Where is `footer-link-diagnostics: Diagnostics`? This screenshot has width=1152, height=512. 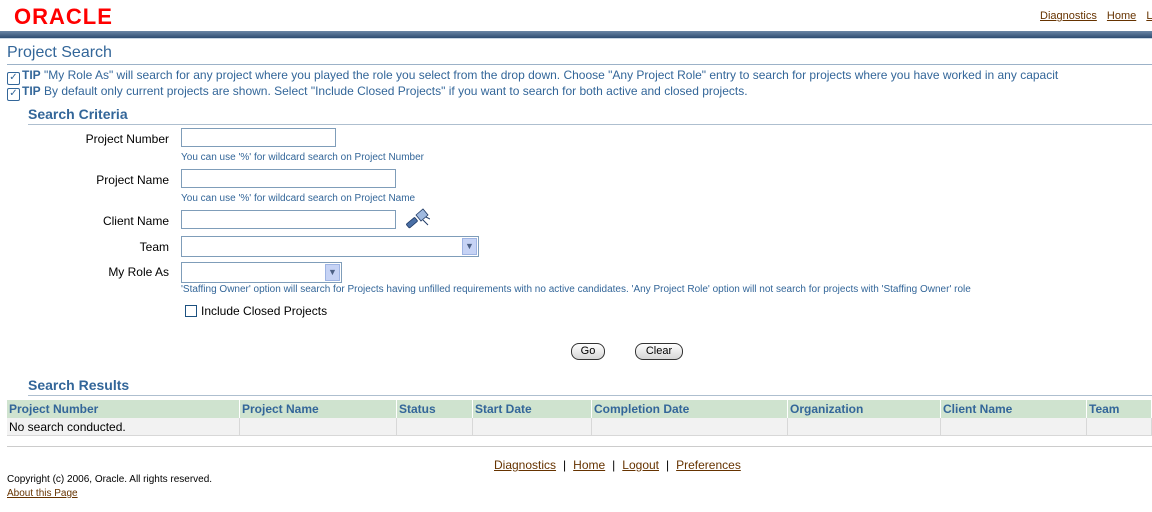
footer-link-diagnostics: Diagnostics is located at coordinates (525, 465).